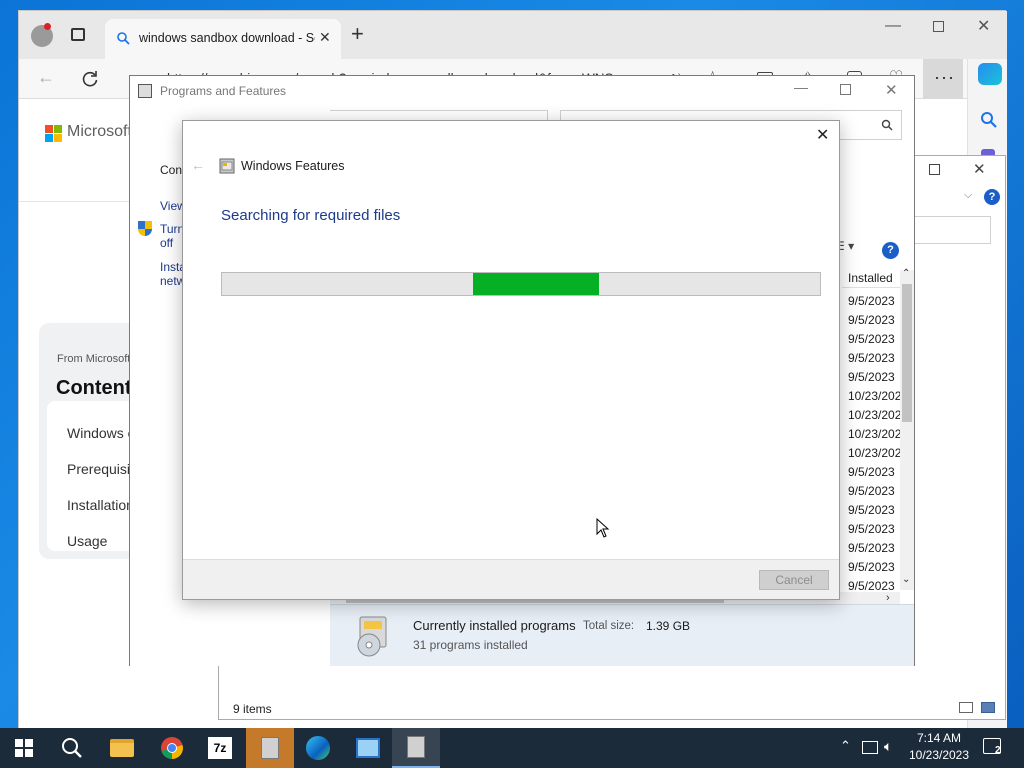 The height and width of the screenshot is (768, 1024). I want to click on card-item-usage: Usage, so click(87, 541).